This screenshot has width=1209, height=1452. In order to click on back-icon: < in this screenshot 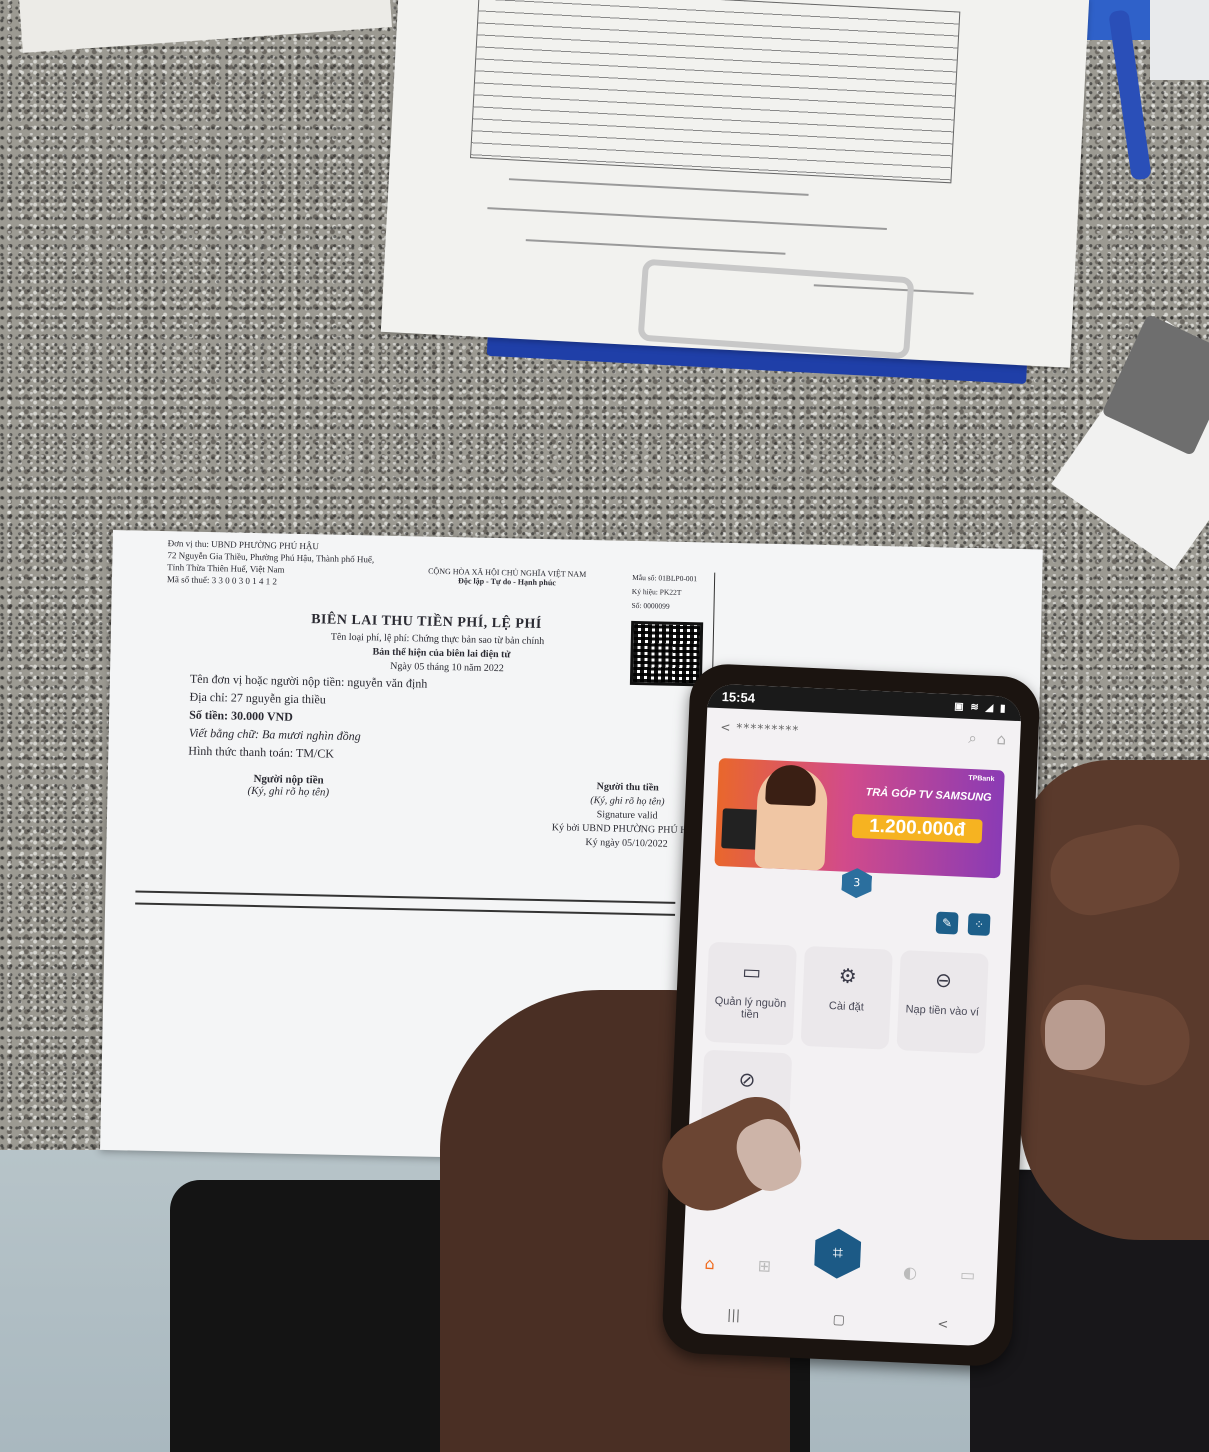, I will do `click(943, 1324)`.